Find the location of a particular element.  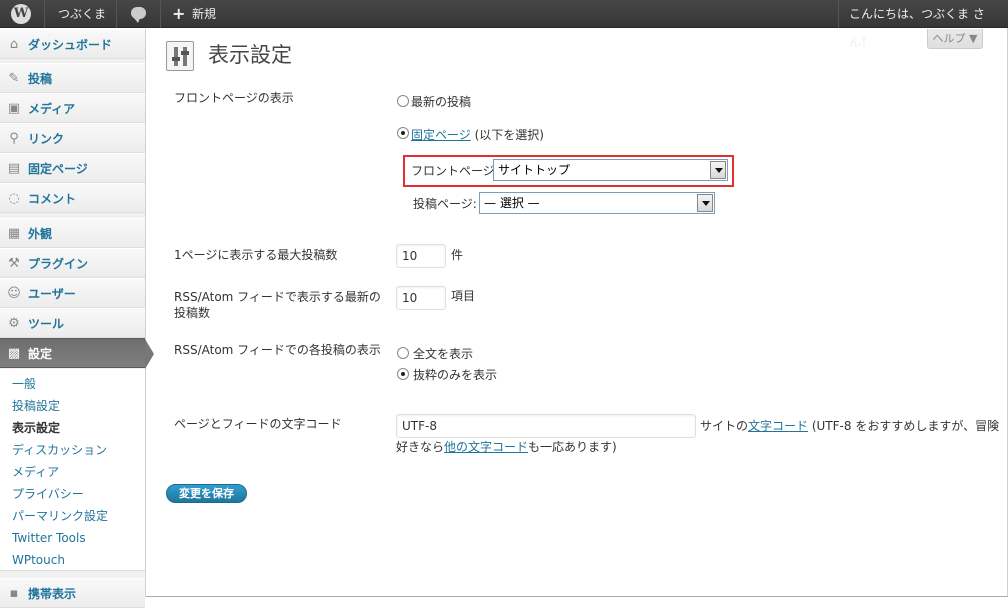

menu-posts: ✎ 投稿 is located at coordinates (72, 78).